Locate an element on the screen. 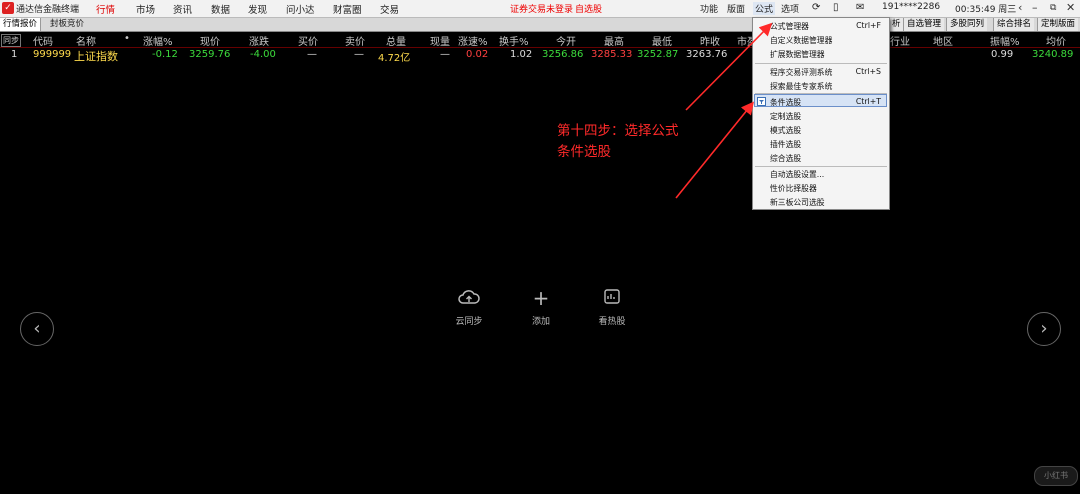  annotation-arrows is located at coordinates (724, 110).